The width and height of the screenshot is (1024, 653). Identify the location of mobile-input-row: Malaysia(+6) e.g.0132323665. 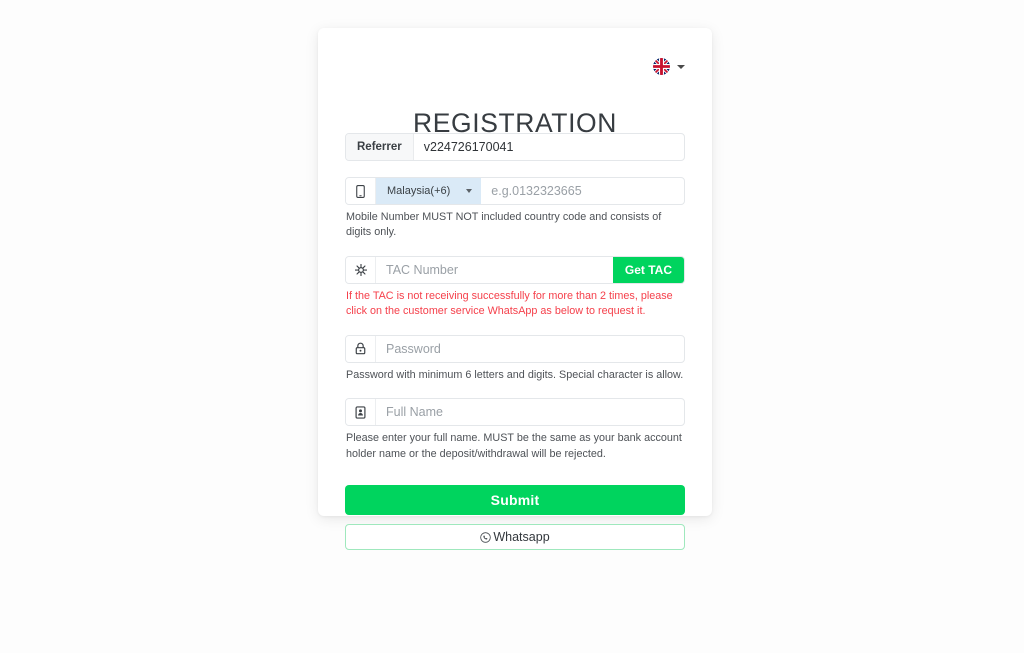
(515, 191).